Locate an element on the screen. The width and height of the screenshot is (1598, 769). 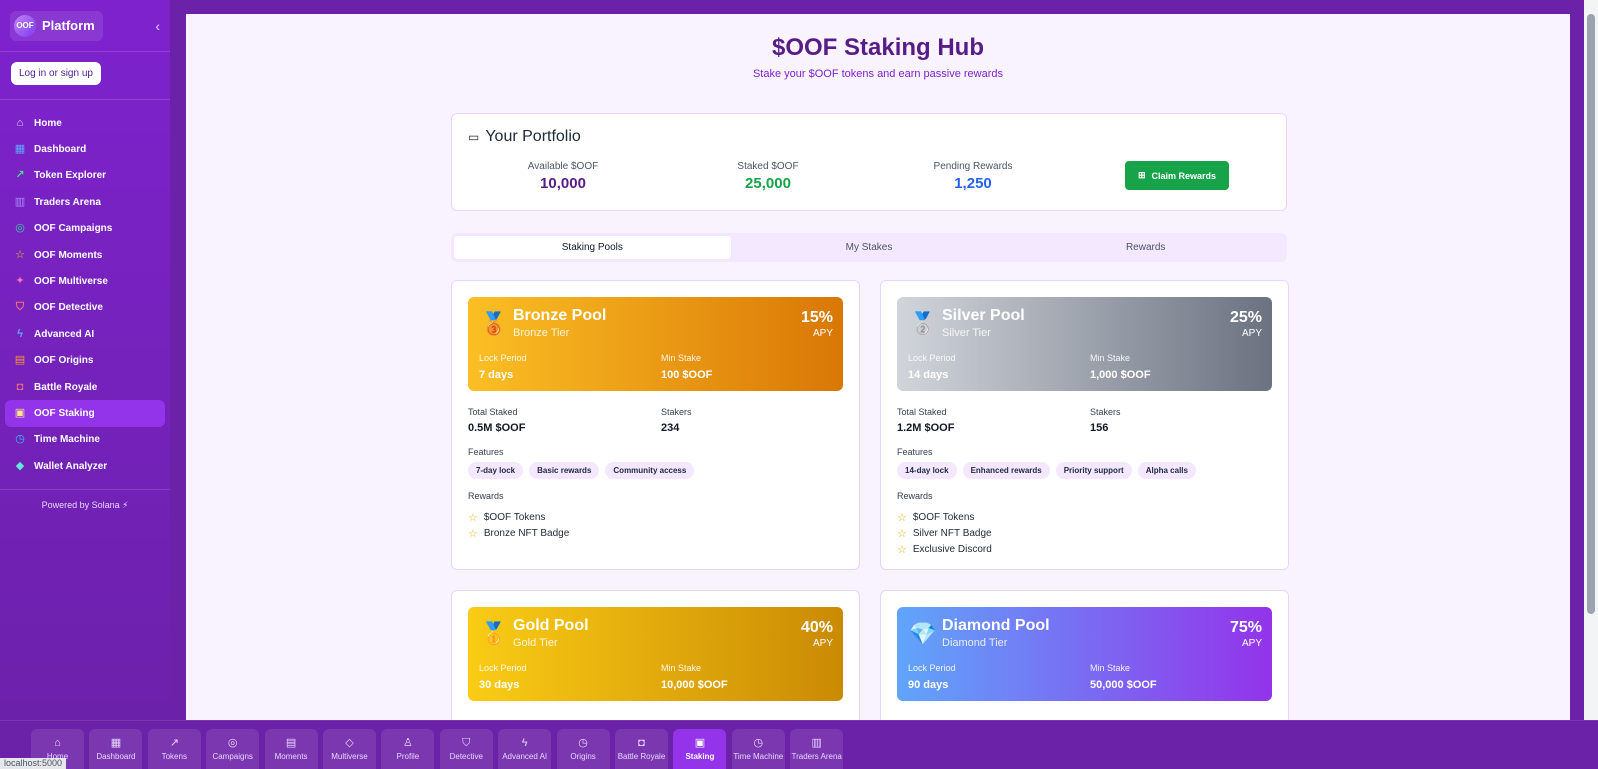
sidebar-item-oof-campaigns: ◎ OOF Campaigns is located at coordinates (85, 229).